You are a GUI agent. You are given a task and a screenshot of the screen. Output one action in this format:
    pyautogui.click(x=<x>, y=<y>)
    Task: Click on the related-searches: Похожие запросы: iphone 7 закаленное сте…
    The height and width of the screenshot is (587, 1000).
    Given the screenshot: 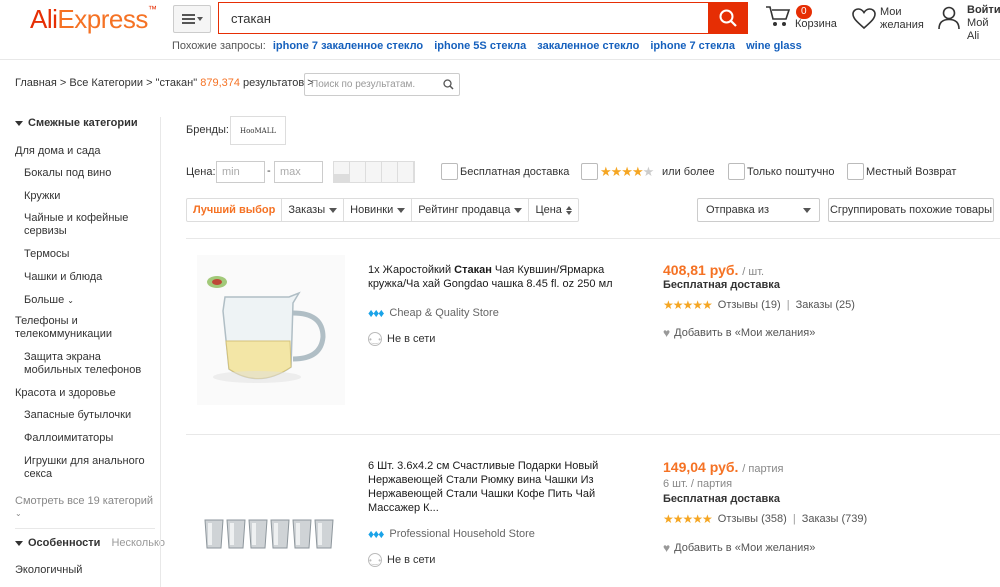 What is the action you would take?
    pyautogui.click(x=489, y=46)
    